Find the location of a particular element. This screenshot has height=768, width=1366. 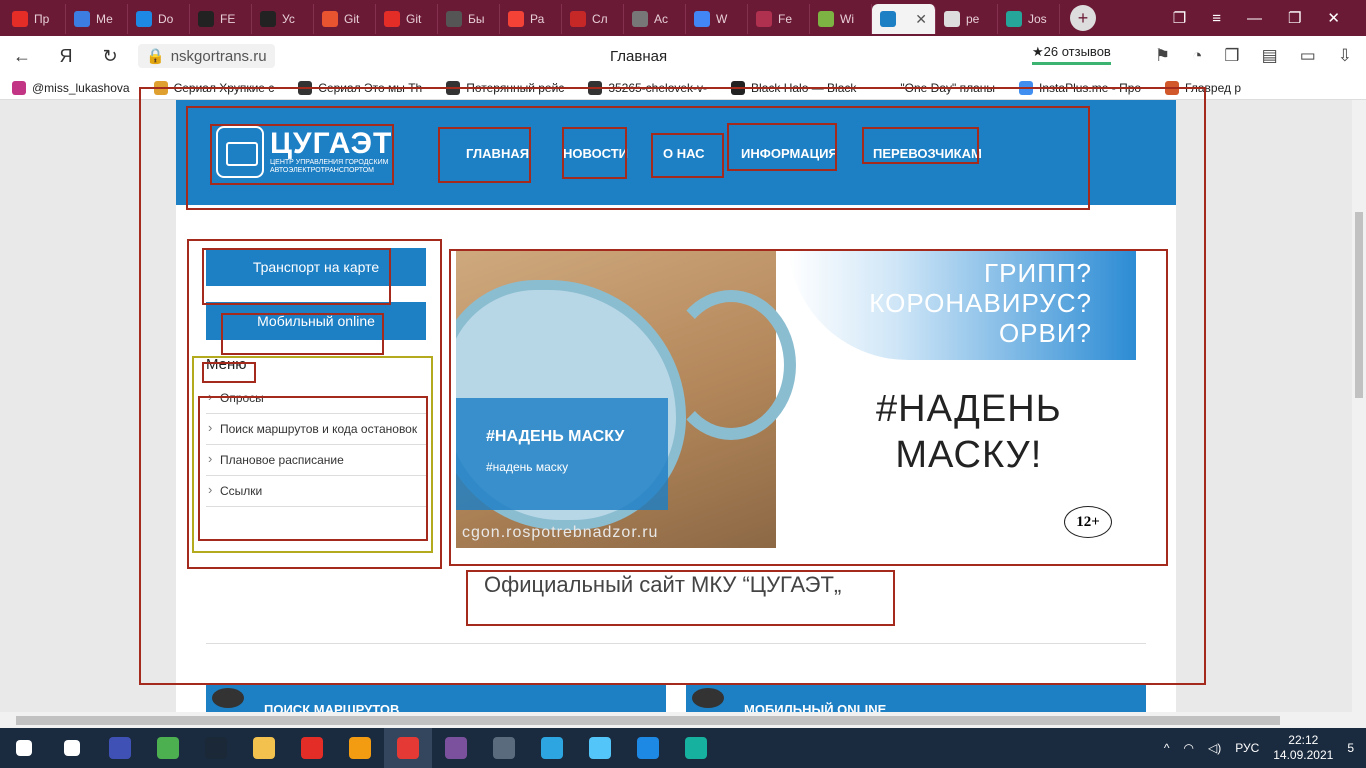

mobile-online-button: Мобильный online is located at coordinates (316, 321).